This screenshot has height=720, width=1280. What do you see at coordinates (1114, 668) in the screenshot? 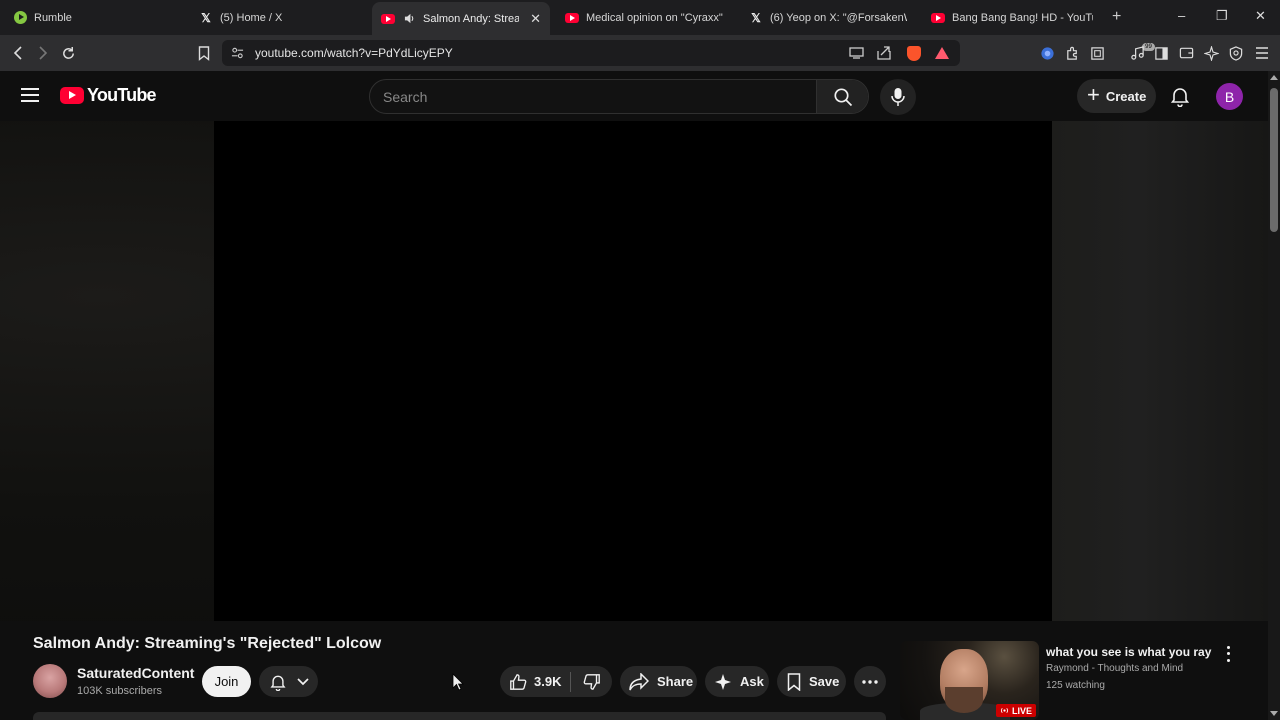
I see `recommended-channel-name: Raymond - Thoughts and Mind` at bounding box center [1114, 668].